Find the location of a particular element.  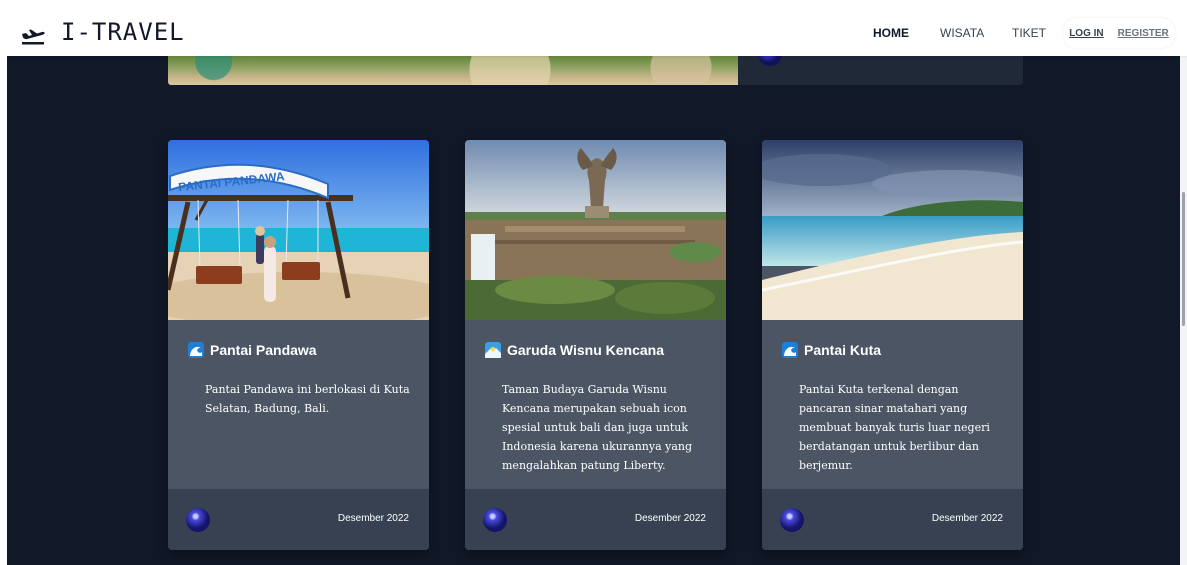

page-scrollbar is located at coordinates (1183, 287).